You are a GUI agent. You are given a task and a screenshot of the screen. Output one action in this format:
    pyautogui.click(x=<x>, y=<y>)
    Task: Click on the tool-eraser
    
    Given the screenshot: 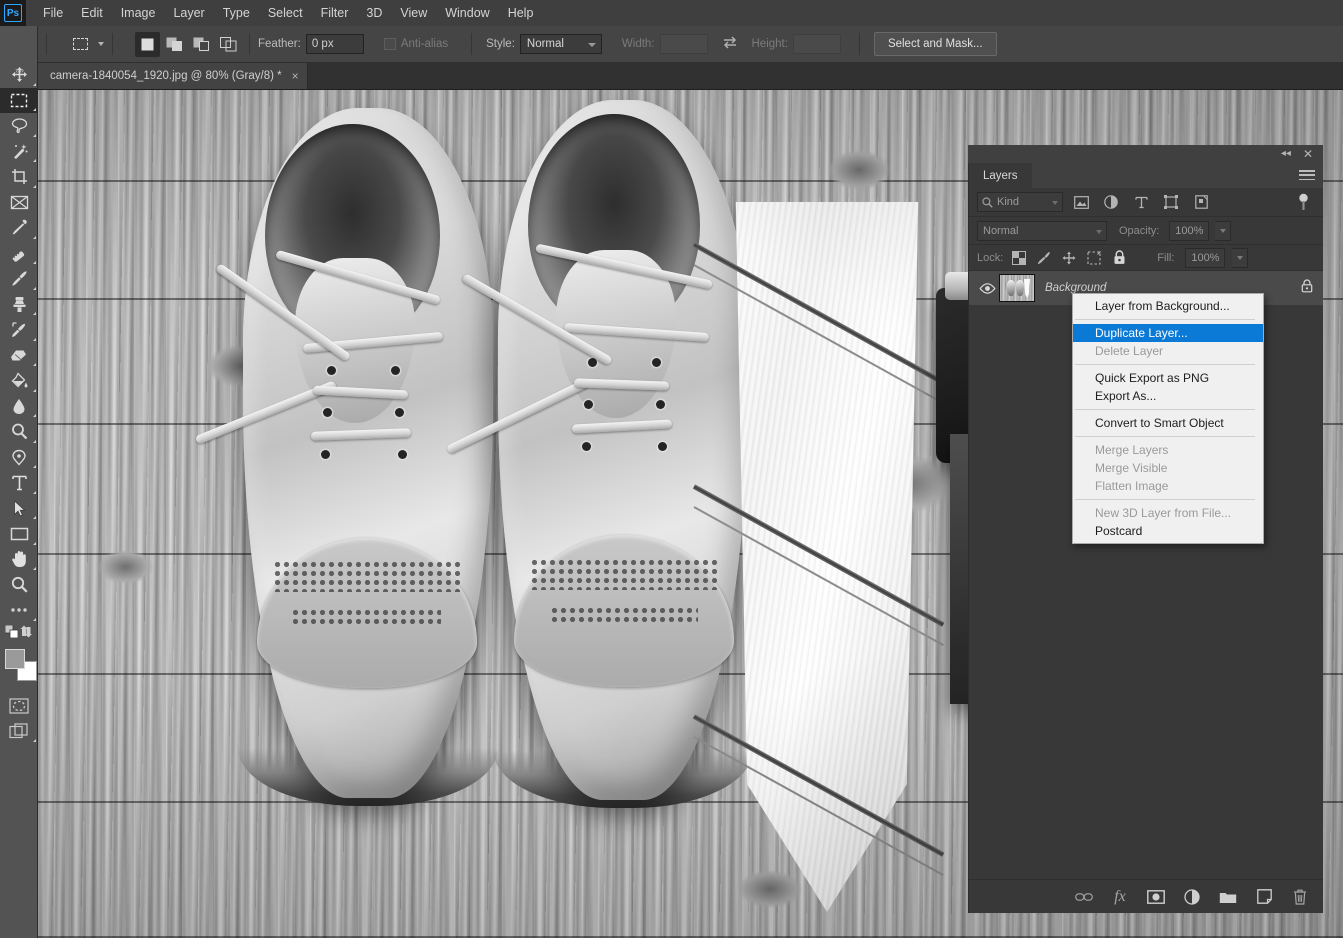 What is the action you would take?
    pyautogui.click(x=19, y=356)
    